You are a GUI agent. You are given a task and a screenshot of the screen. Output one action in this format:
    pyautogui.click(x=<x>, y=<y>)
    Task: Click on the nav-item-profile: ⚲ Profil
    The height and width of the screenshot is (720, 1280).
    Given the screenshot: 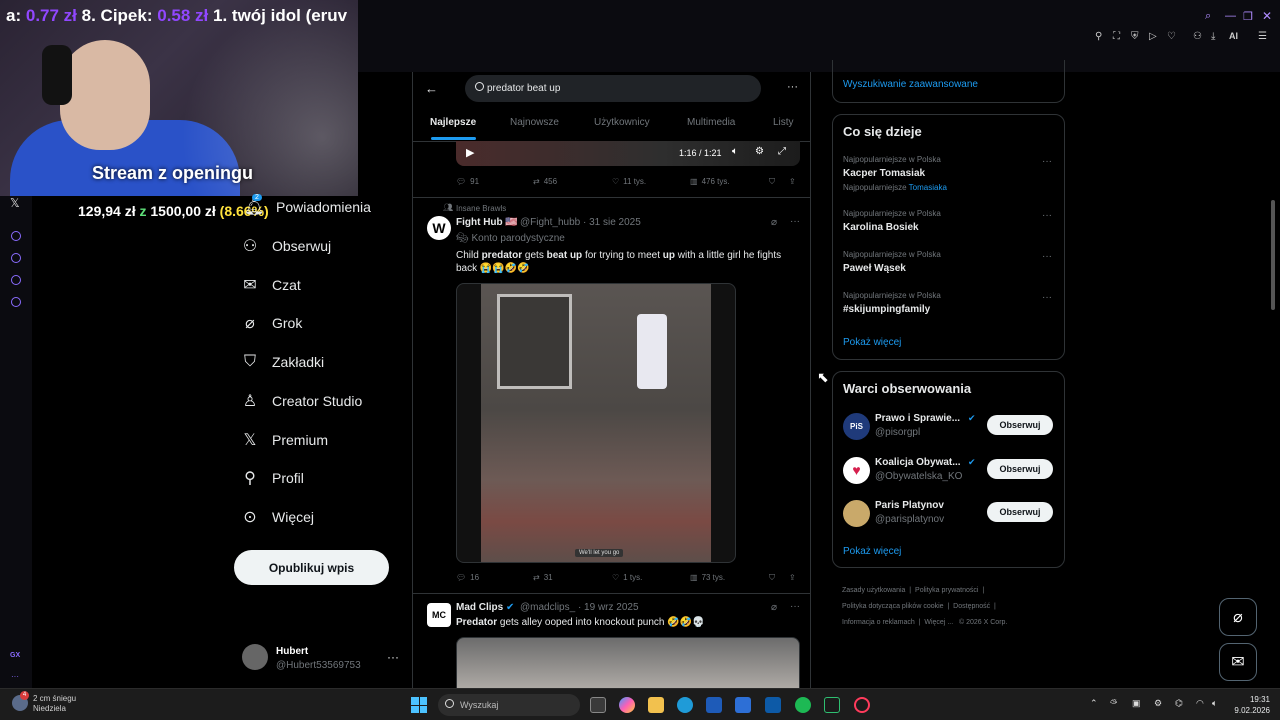 What is the action you would take?
    pyautogui.click(x=272, y=478)
    